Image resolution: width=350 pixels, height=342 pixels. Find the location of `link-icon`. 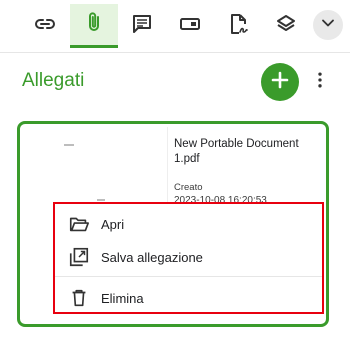

link-icon is located at coordinates (45, 26).